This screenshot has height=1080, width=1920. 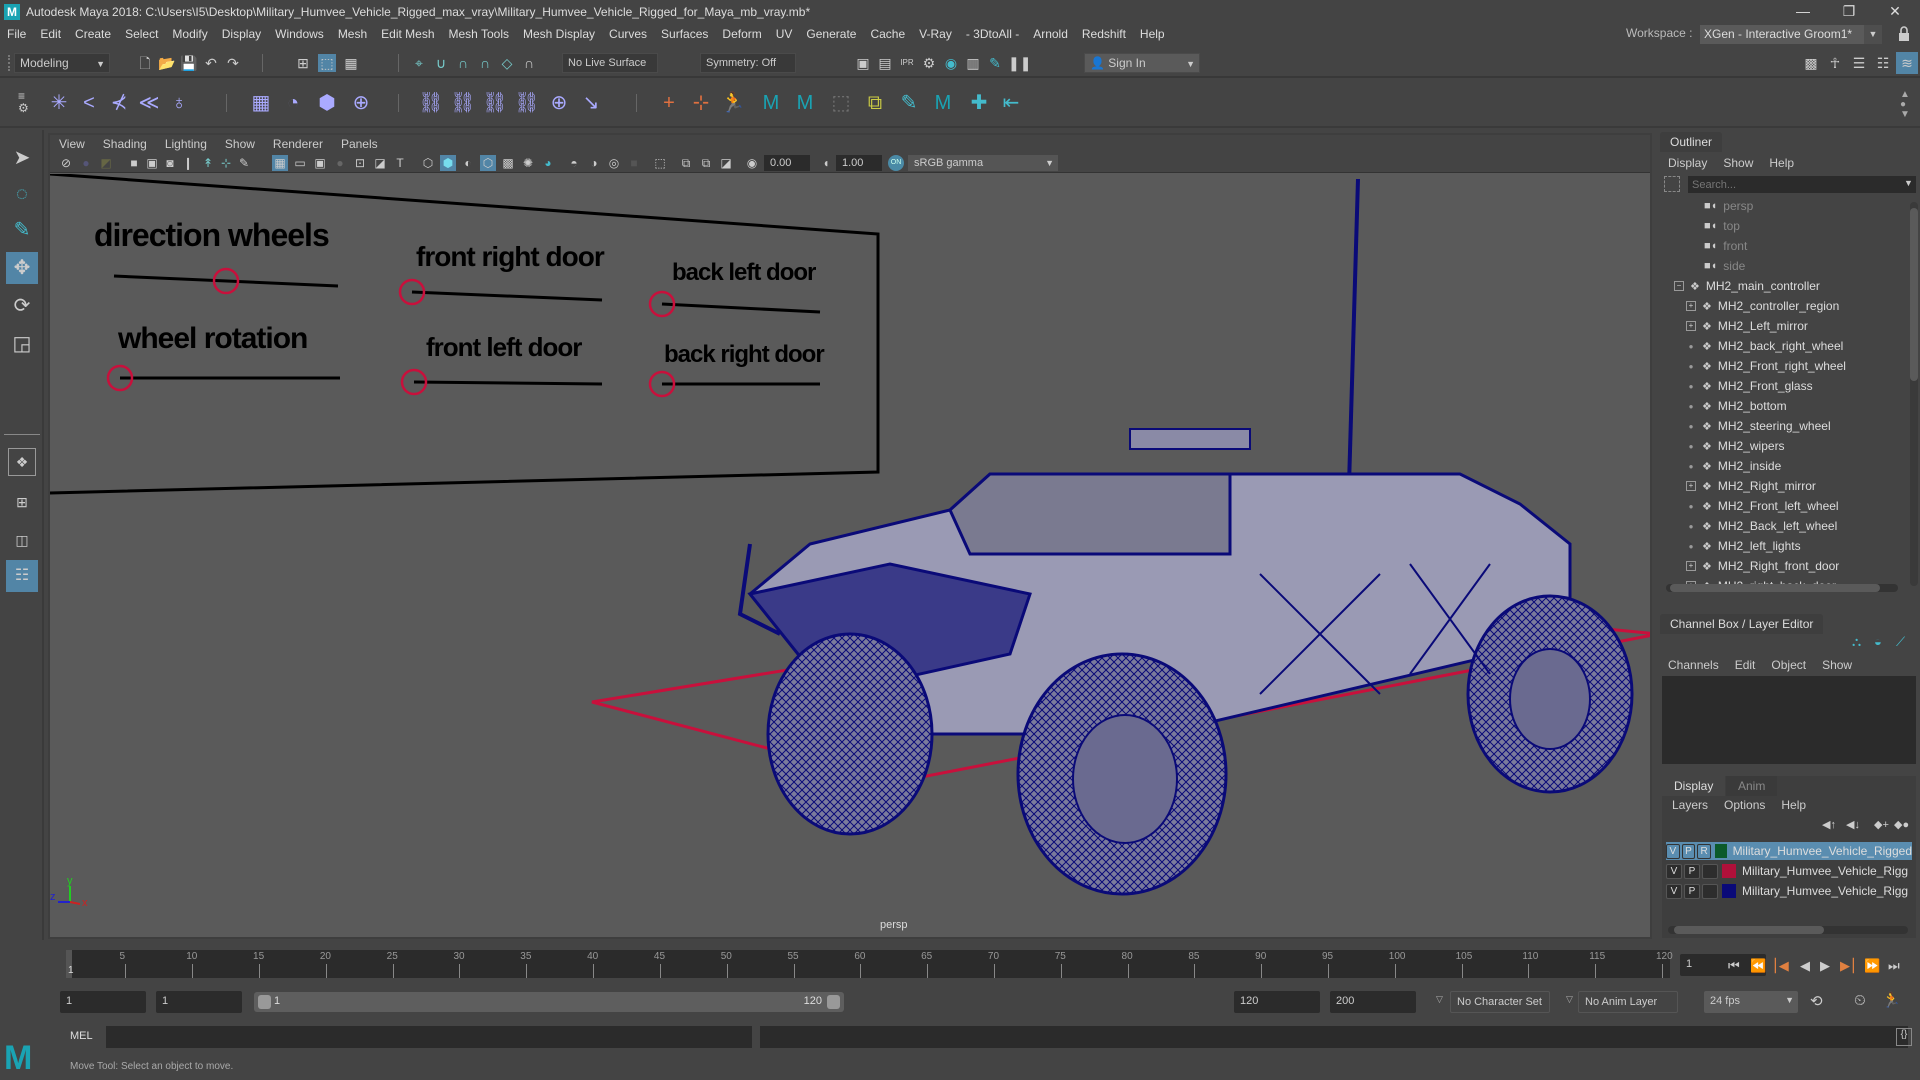 What do you see at coordinates (179, 103) in the screenshot?
I see `quick-rig-icon: ♁` at bounding box center [179, 103].